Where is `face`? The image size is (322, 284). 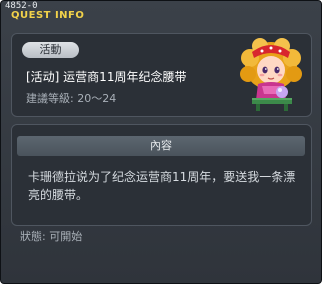
face is located at coordinates (271, 70).